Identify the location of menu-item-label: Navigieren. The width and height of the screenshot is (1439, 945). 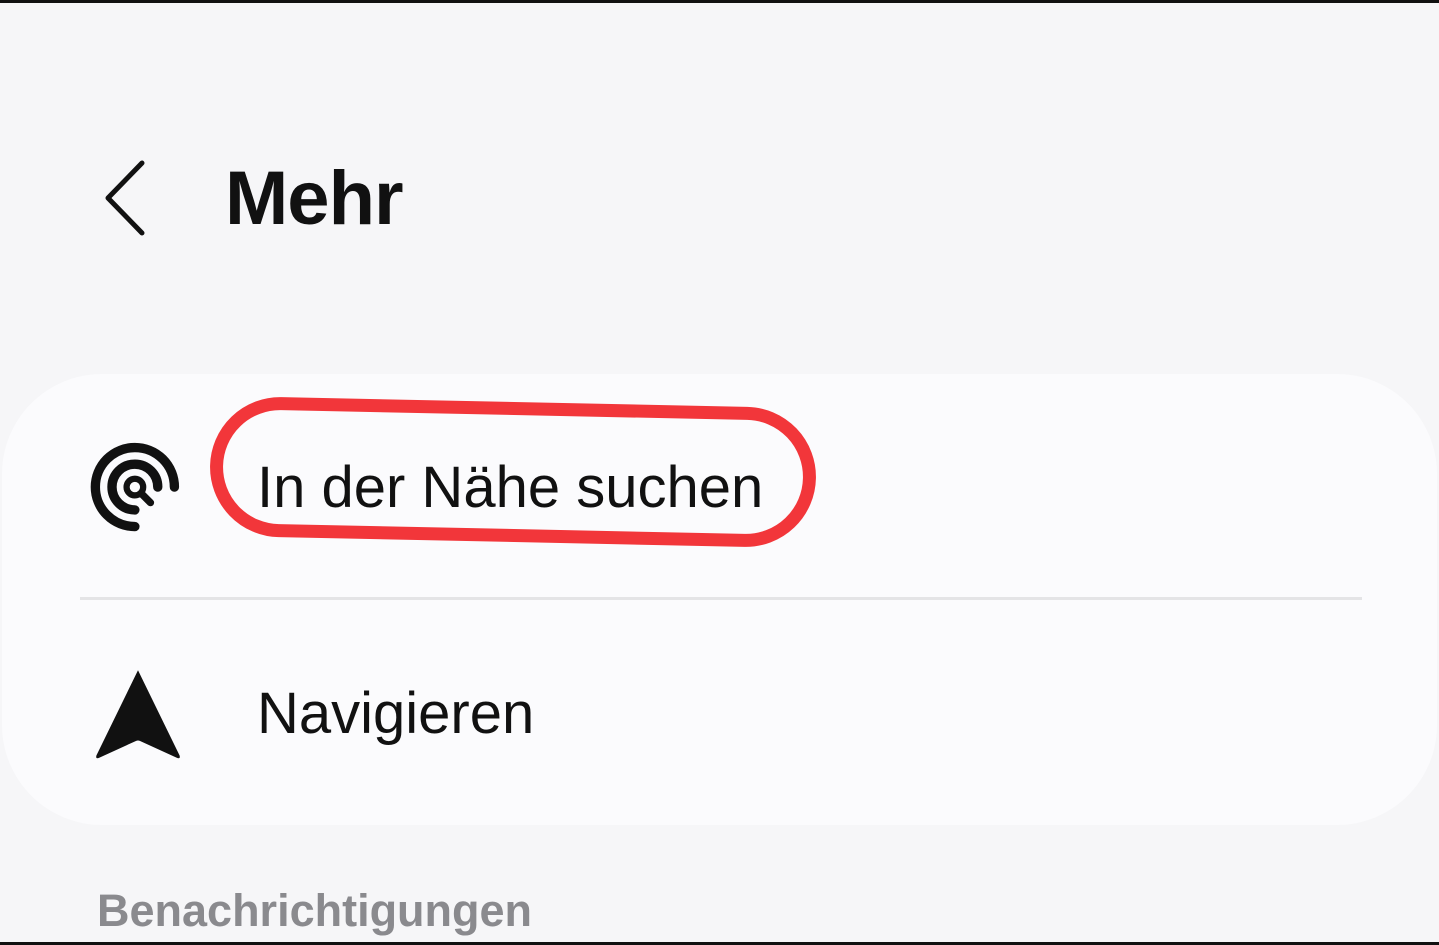
(396, 713).